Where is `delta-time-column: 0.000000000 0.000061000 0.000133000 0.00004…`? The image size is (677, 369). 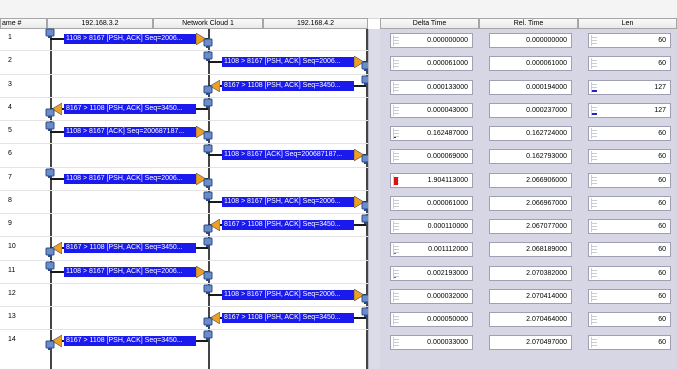
delta-time-column: 0.000000000 0.000061000 0.000133000 0.00004… is located at coordinates (429, 199).